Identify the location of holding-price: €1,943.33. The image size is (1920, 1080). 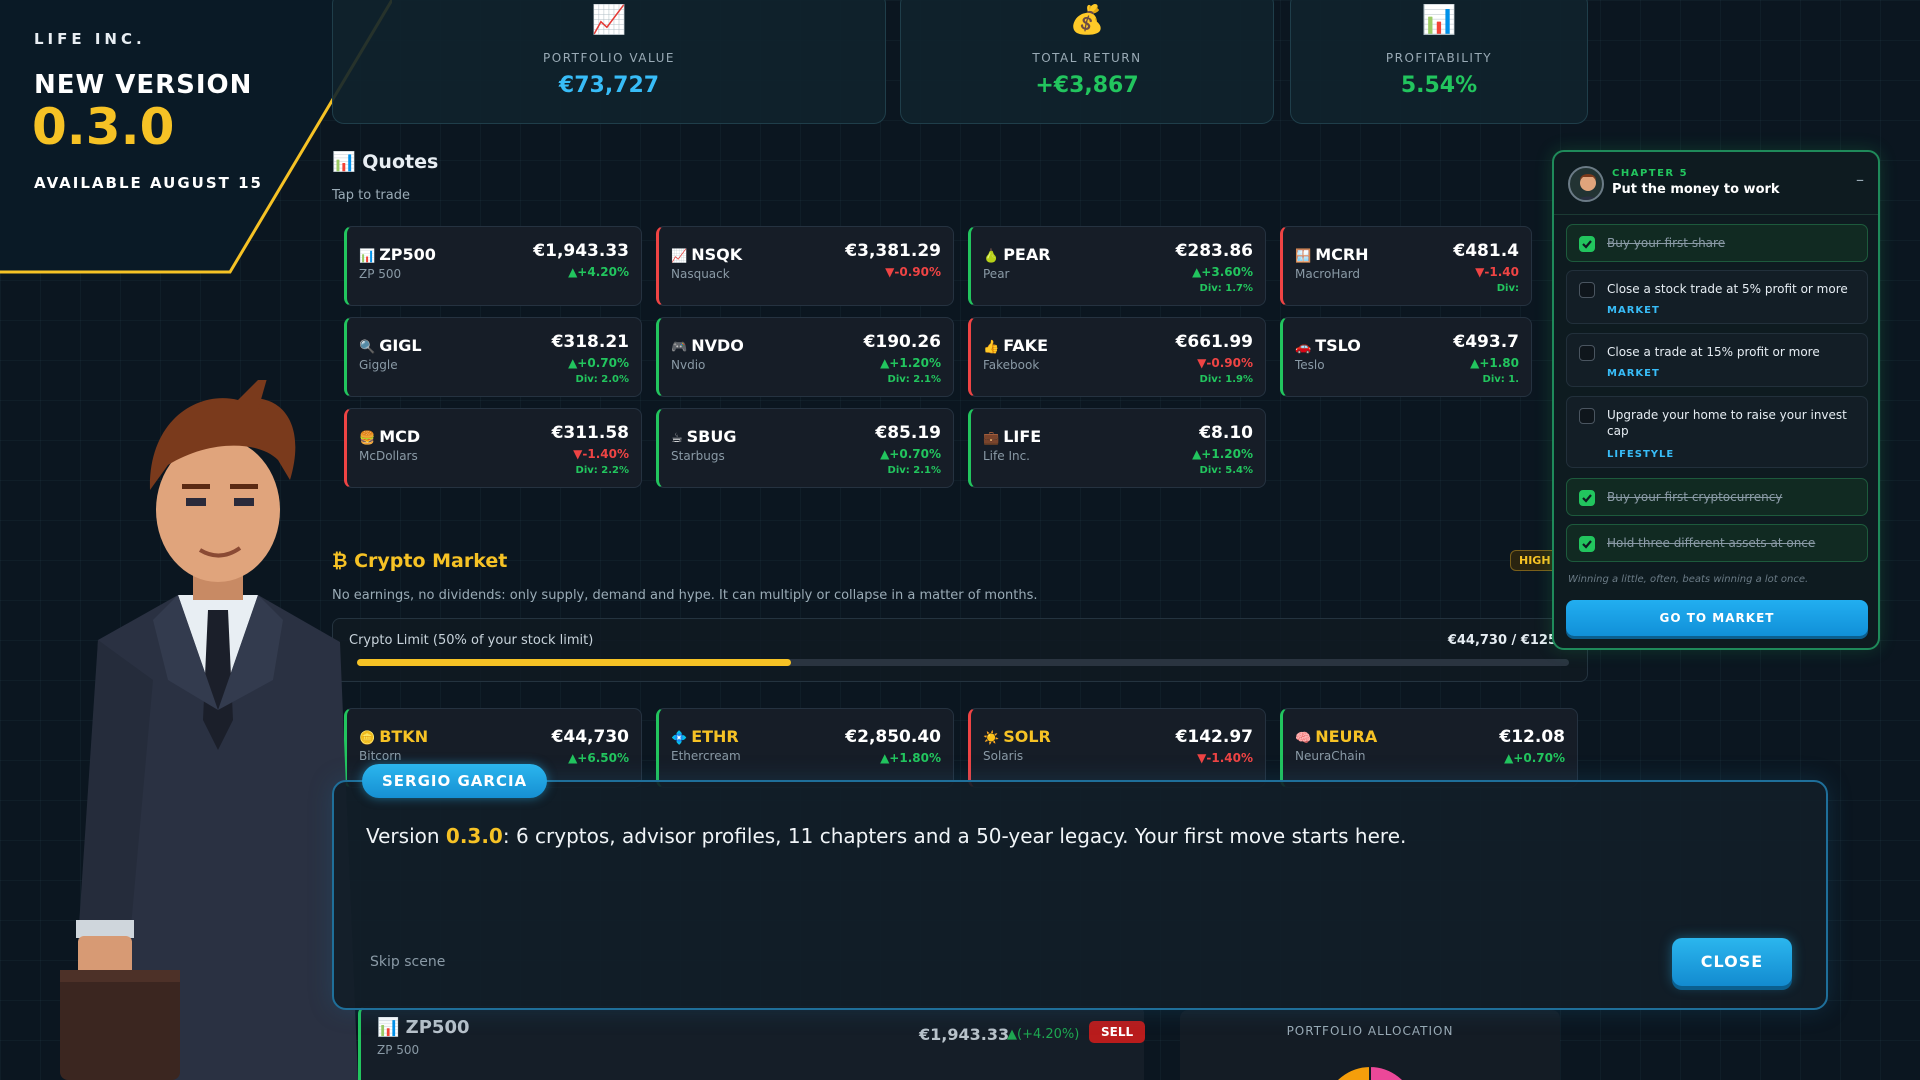
(964, 1034).